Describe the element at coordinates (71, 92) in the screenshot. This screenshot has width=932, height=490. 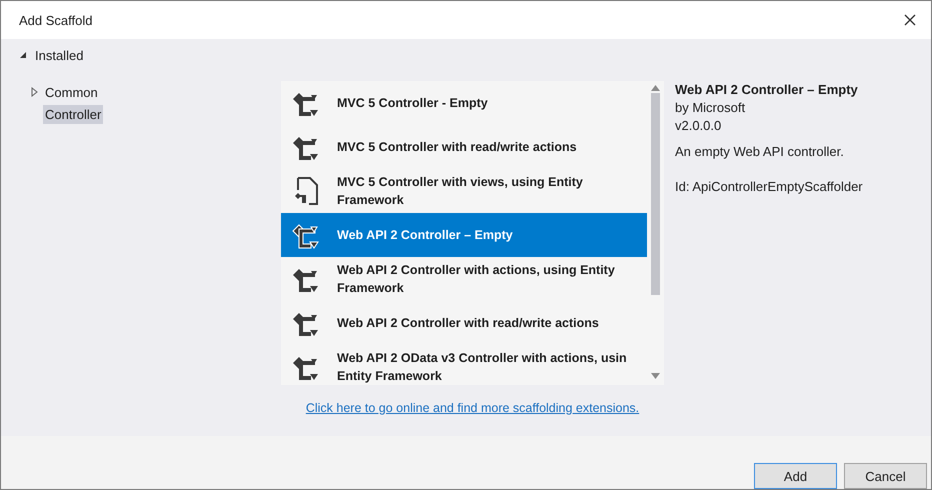
I see `tree-item: Common` at that location.